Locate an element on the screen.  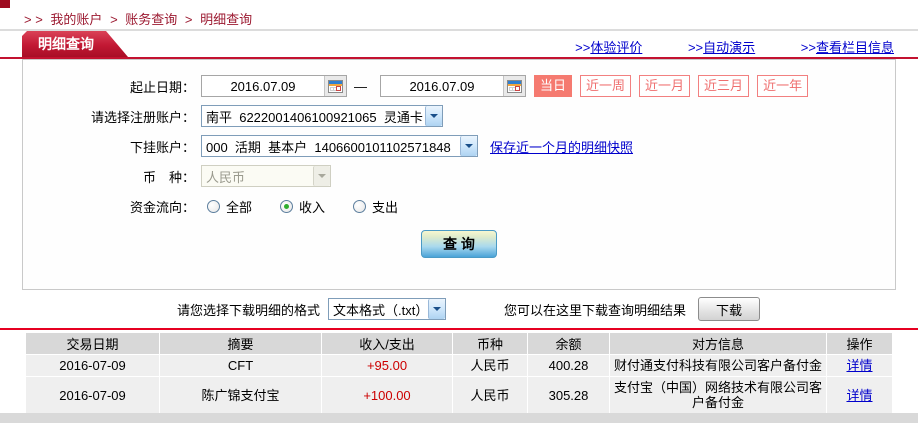
cell-counterparty: 财付通支付科技有限公司客户备付金 is located at coordinates (718, 365).